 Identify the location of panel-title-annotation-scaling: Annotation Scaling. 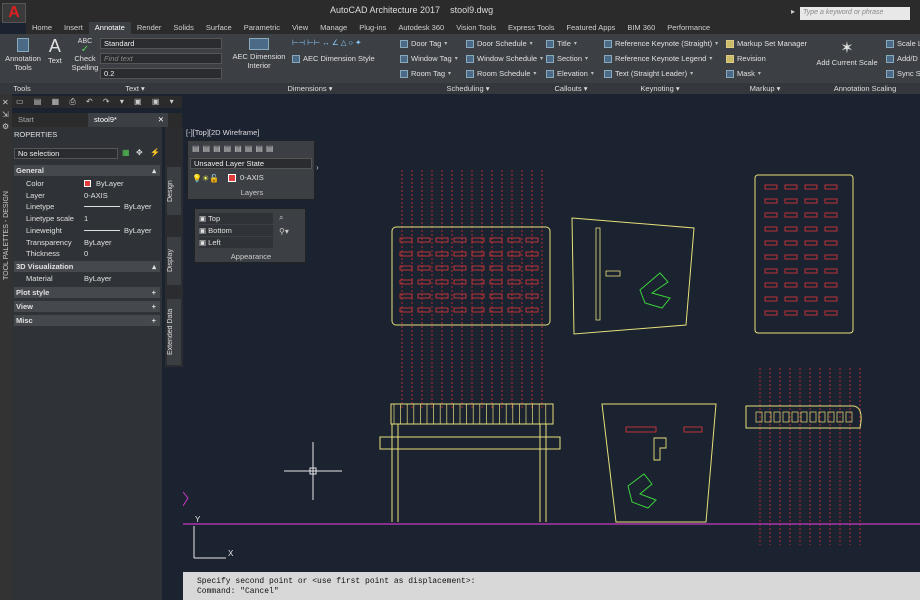
(865, 88).